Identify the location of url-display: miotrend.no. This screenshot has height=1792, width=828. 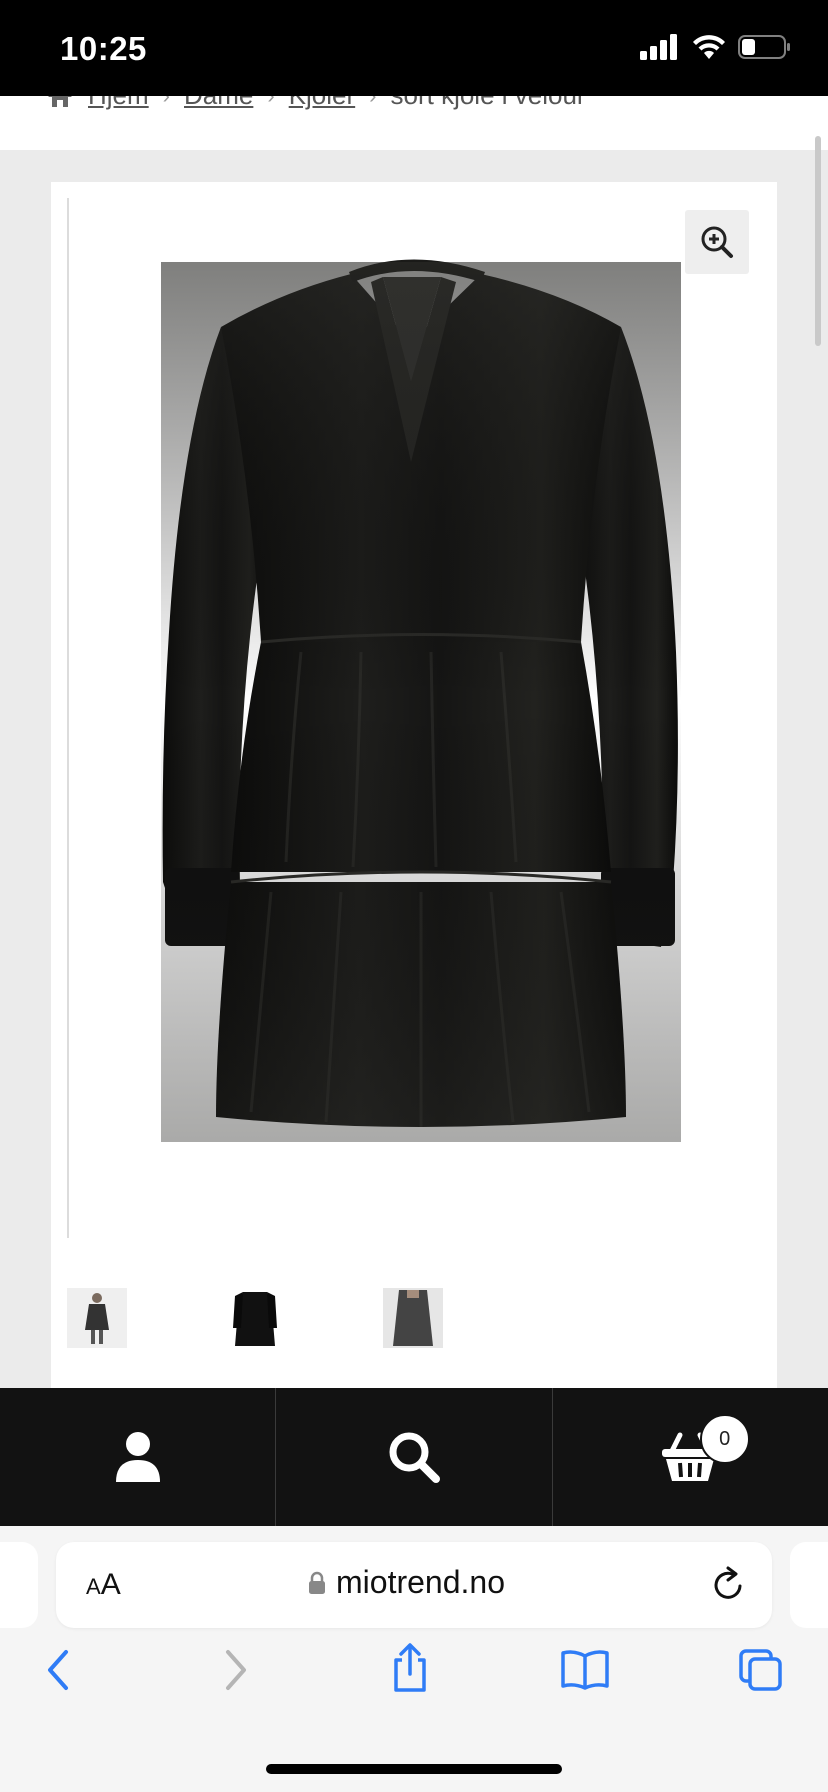
(406, 1582).